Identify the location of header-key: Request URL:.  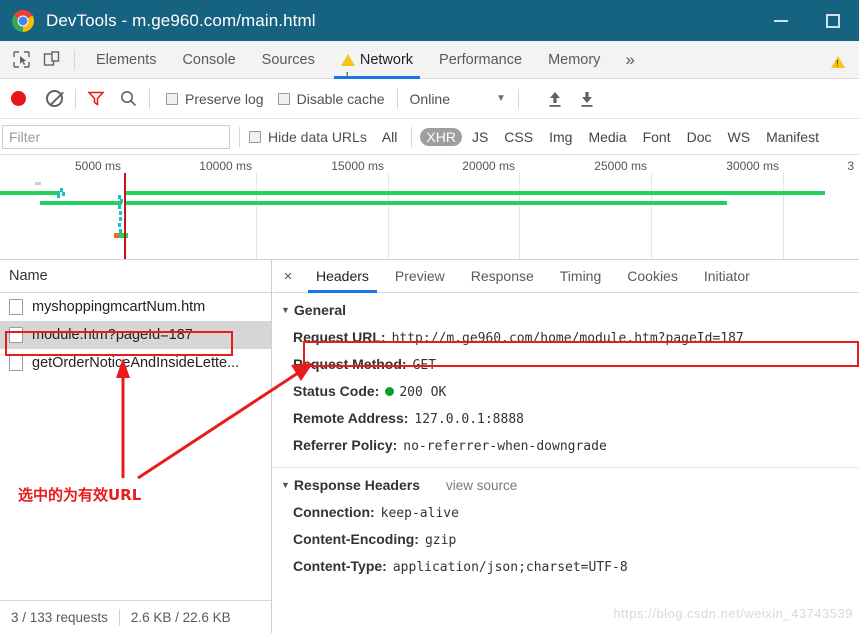
(339, 337).